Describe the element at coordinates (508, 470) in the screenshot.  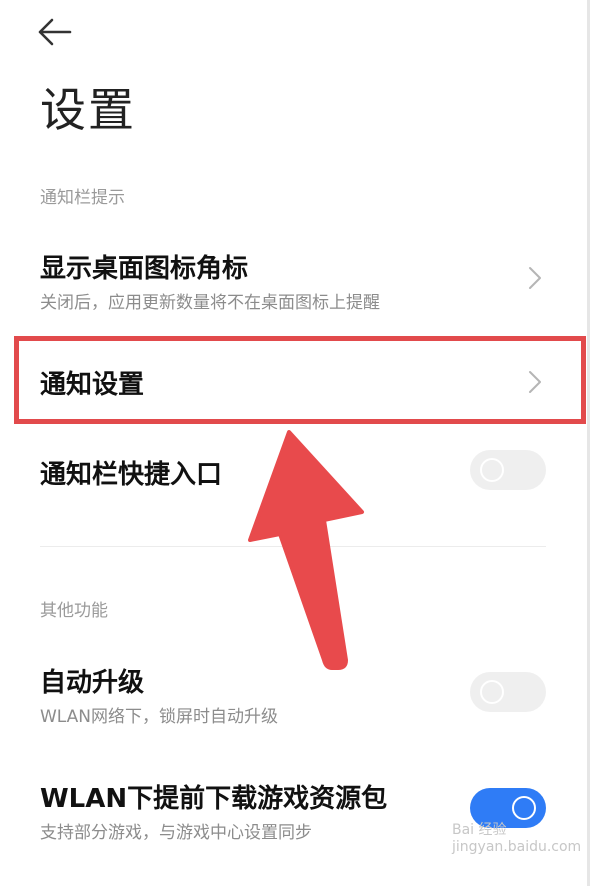
I see `quick-entry-toggle` at that location.